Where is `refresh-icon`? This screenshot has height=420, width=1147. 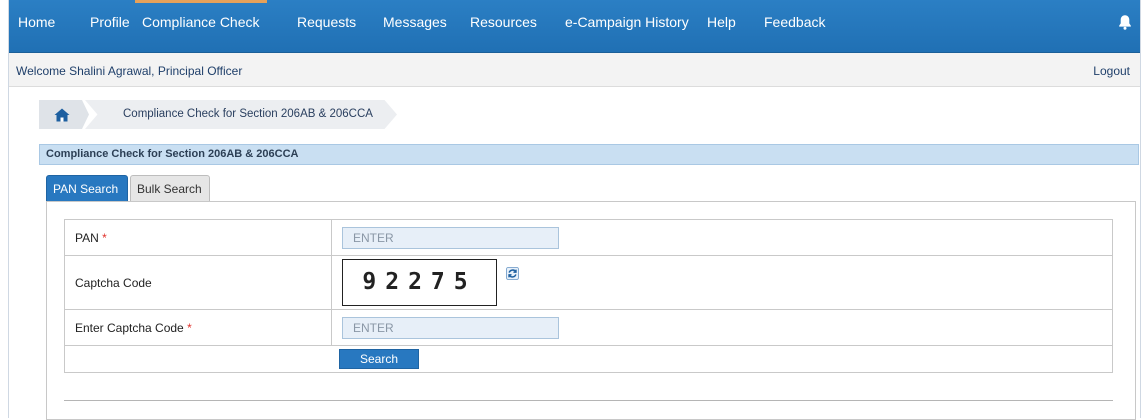
refresh-icon is located at coordinates (513, 273).